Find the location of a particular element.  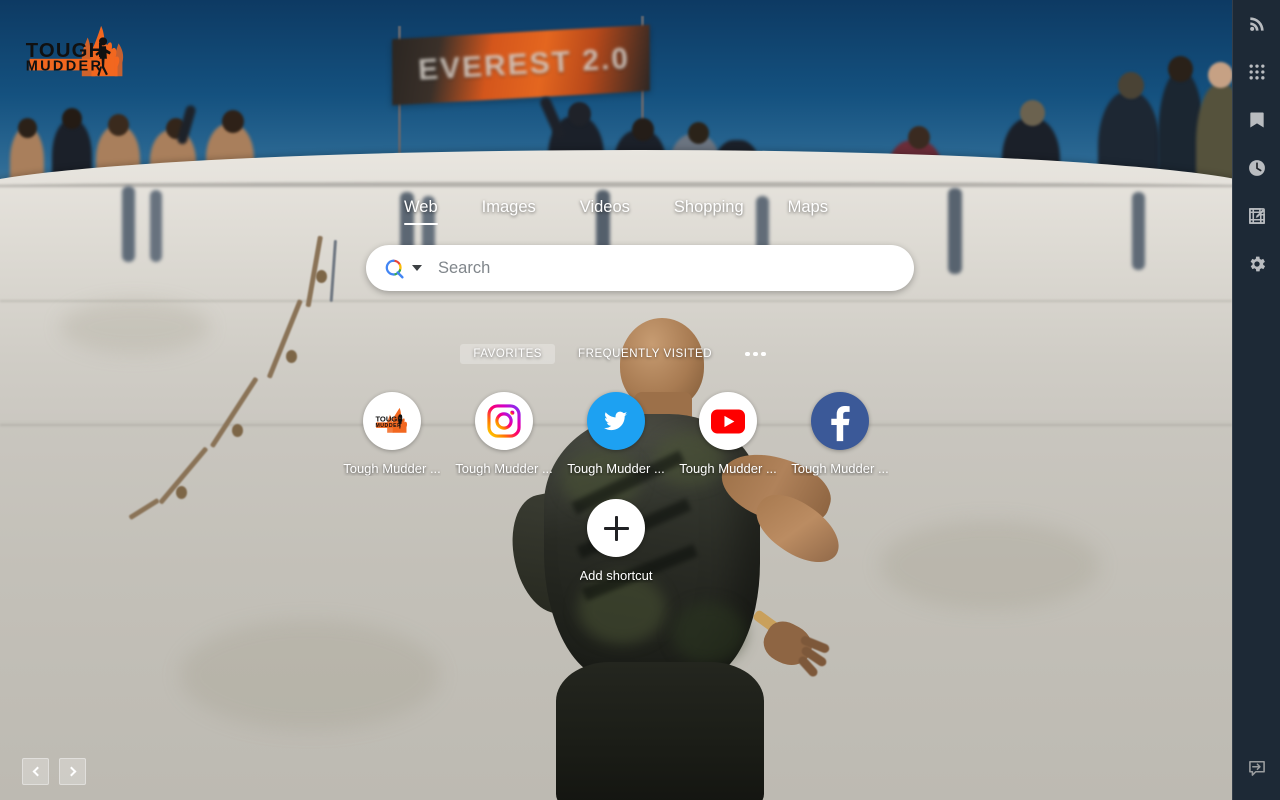

speed-dial-toolbar: FAVORITES FREQUENTLY VISITED is located at coordinates (616, 354).